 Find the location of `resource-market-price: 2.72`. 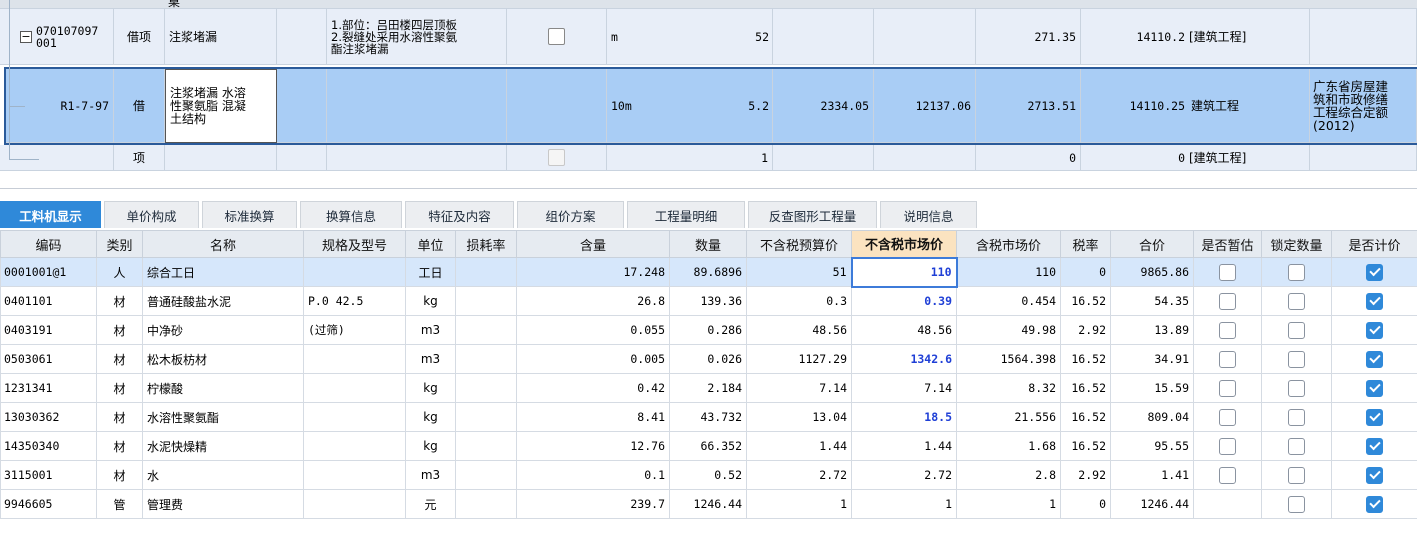

resource-market-price: 2.72 is located at coordinates (904, 475).